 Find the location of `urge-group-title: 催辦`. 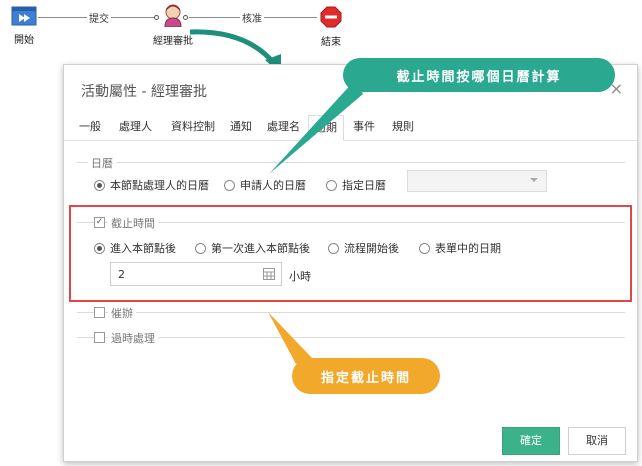

urge-group-title: 催辦 is located at coordinates (122, 313).